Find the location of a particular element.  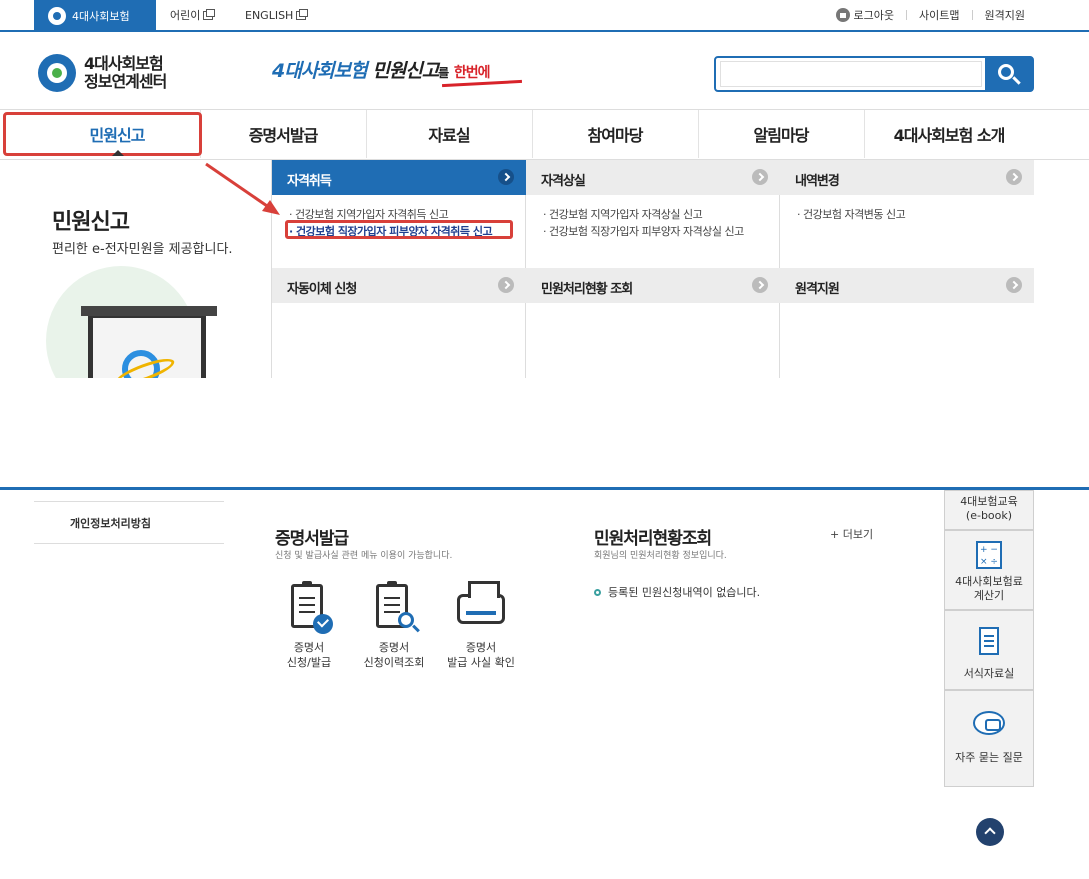

lock-icon is located at coordinates (842, 15).